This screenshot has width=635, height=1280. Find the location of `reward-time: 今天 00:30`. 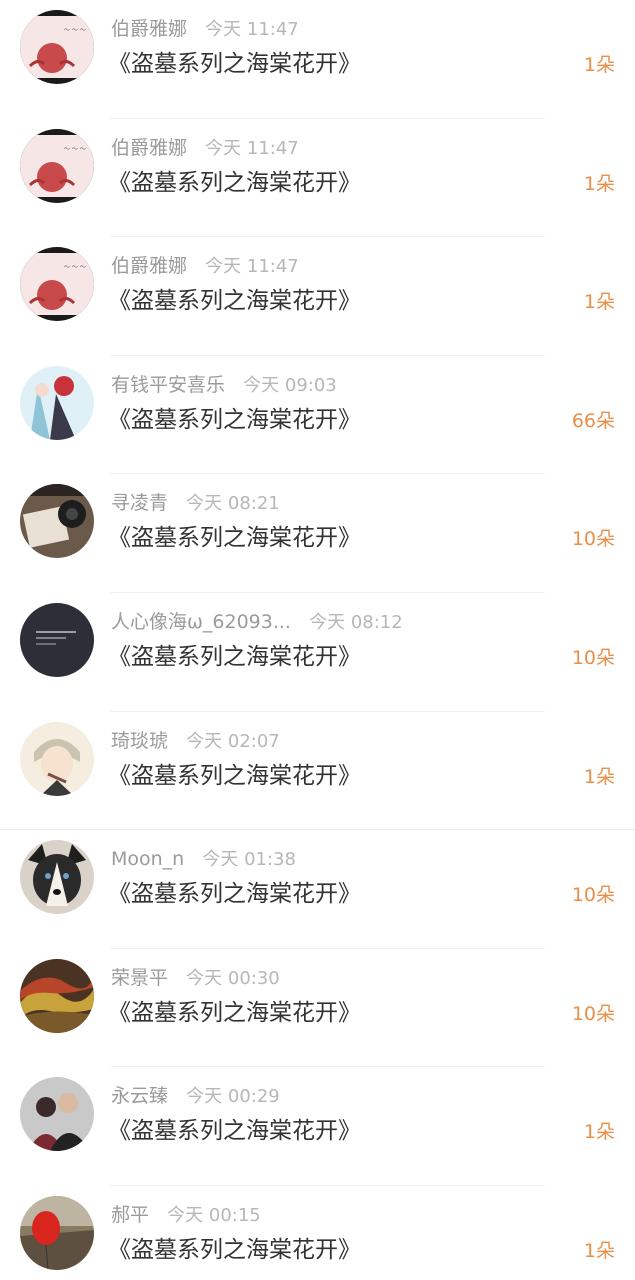

reward-time: 今天 00:30 is located at coordinates (233, 978).